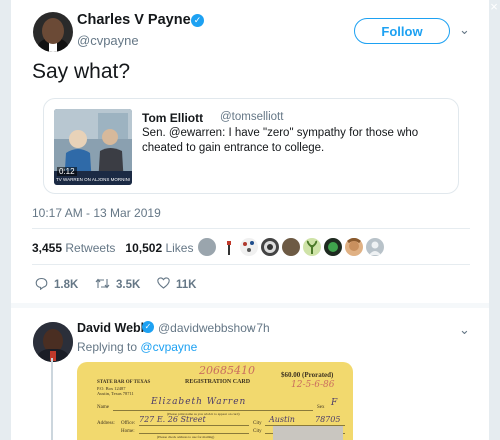 The height and width of the screenshot is (440, 500). Describe the element at coordinates (163, 284) in the screenshot. I see `heart-icon` at that location.